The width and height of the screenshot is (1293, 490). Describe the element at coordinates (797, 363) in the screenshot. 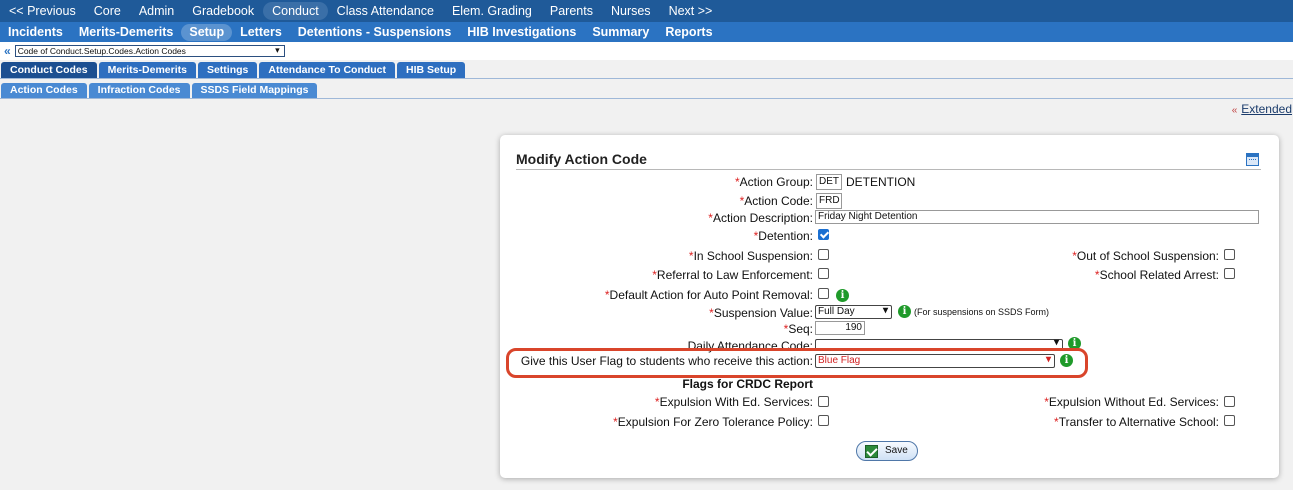

I see `user-flag-highlight` at that location.